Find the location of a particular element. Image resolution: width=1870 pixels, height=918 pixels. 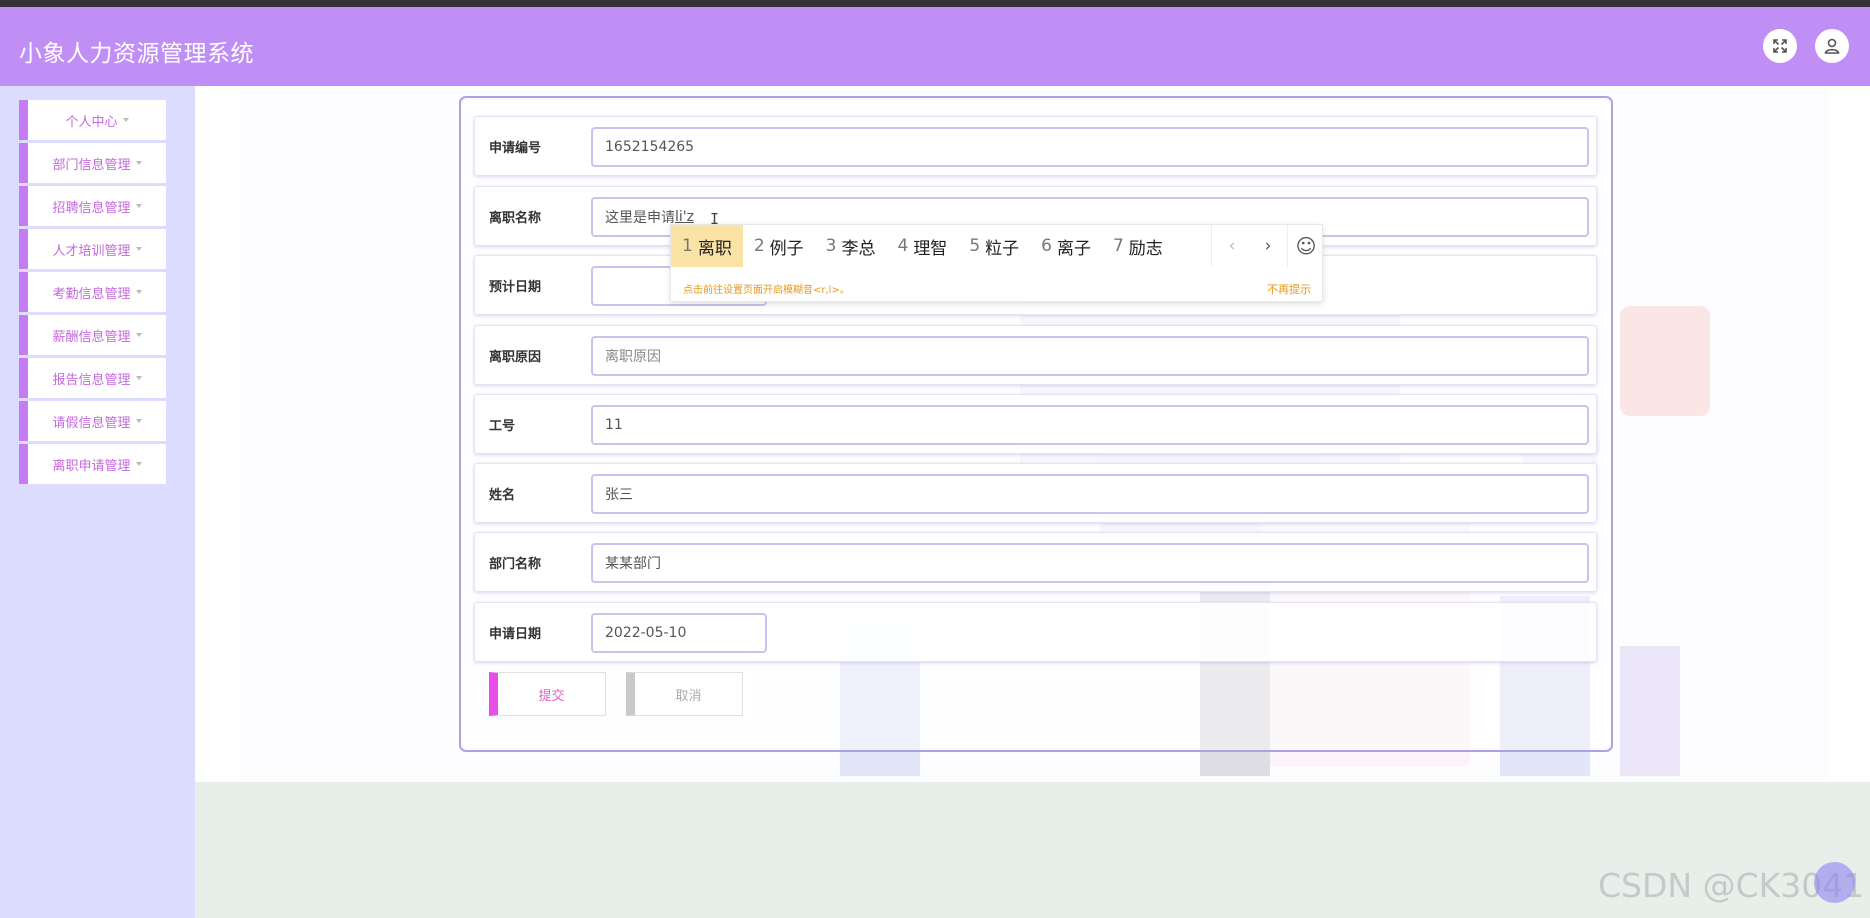

field-label: 工号 is located at coordinates (502, 426).